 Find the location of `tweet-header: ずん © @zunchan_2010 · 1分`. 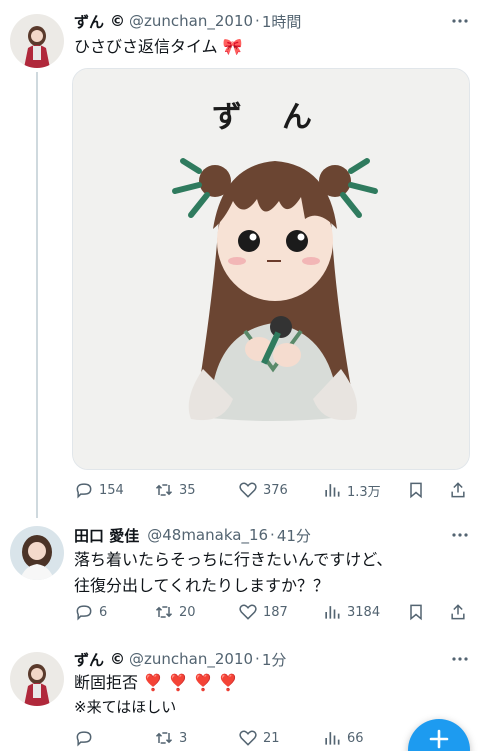

tweet-header: ずん © @zunchan_2010 · 1分 is located at coordinates (180, 659).